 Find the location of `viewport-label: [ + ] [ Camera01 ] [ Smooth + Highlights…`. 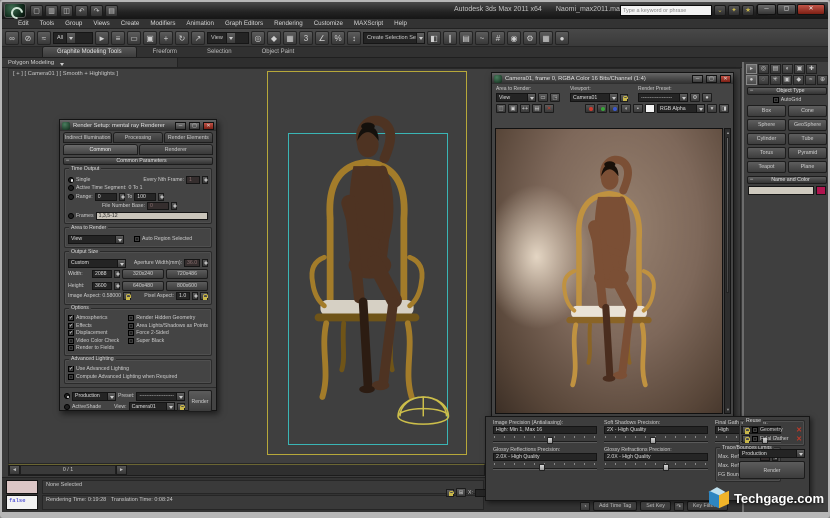

viewport-label: [ + ] [ Camera01 ] [ Smooth + Highlights… is located at coordinates (65, 74).